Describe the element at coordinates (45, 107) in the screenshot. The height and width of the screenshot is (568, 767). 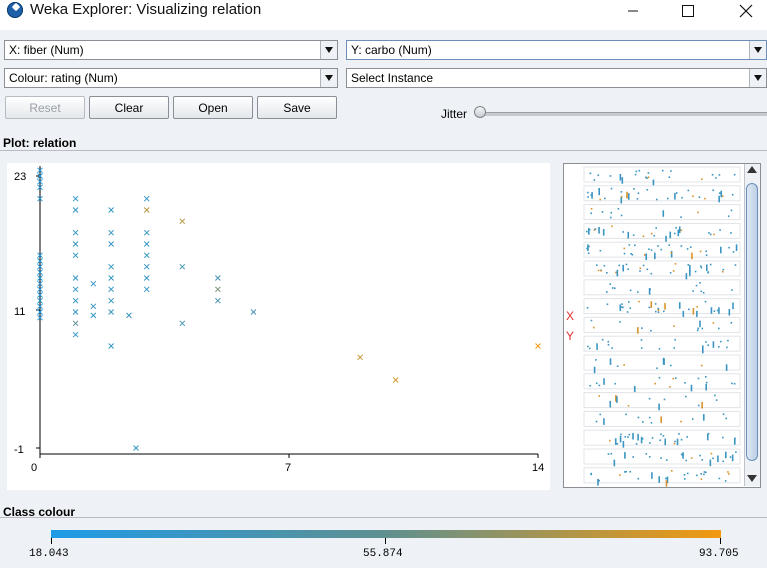
I see `reset-button: Reset` at that location.